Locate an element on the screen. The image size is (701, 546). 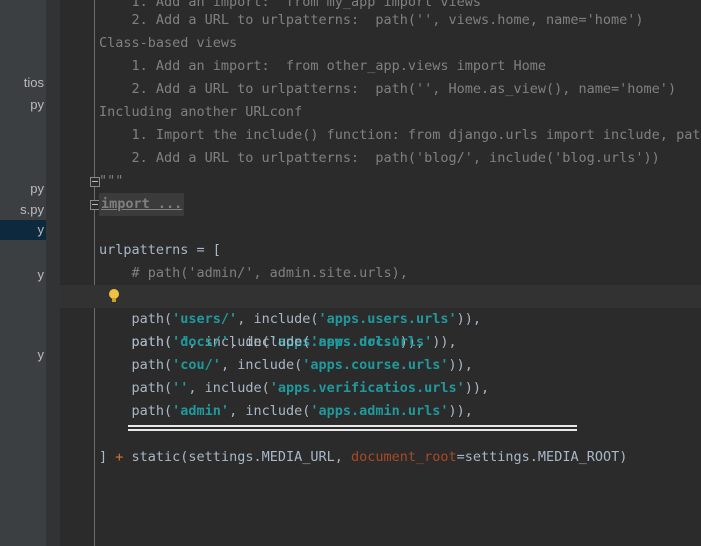
code-line: Including another URLconf is located at coordinates (201, 112).